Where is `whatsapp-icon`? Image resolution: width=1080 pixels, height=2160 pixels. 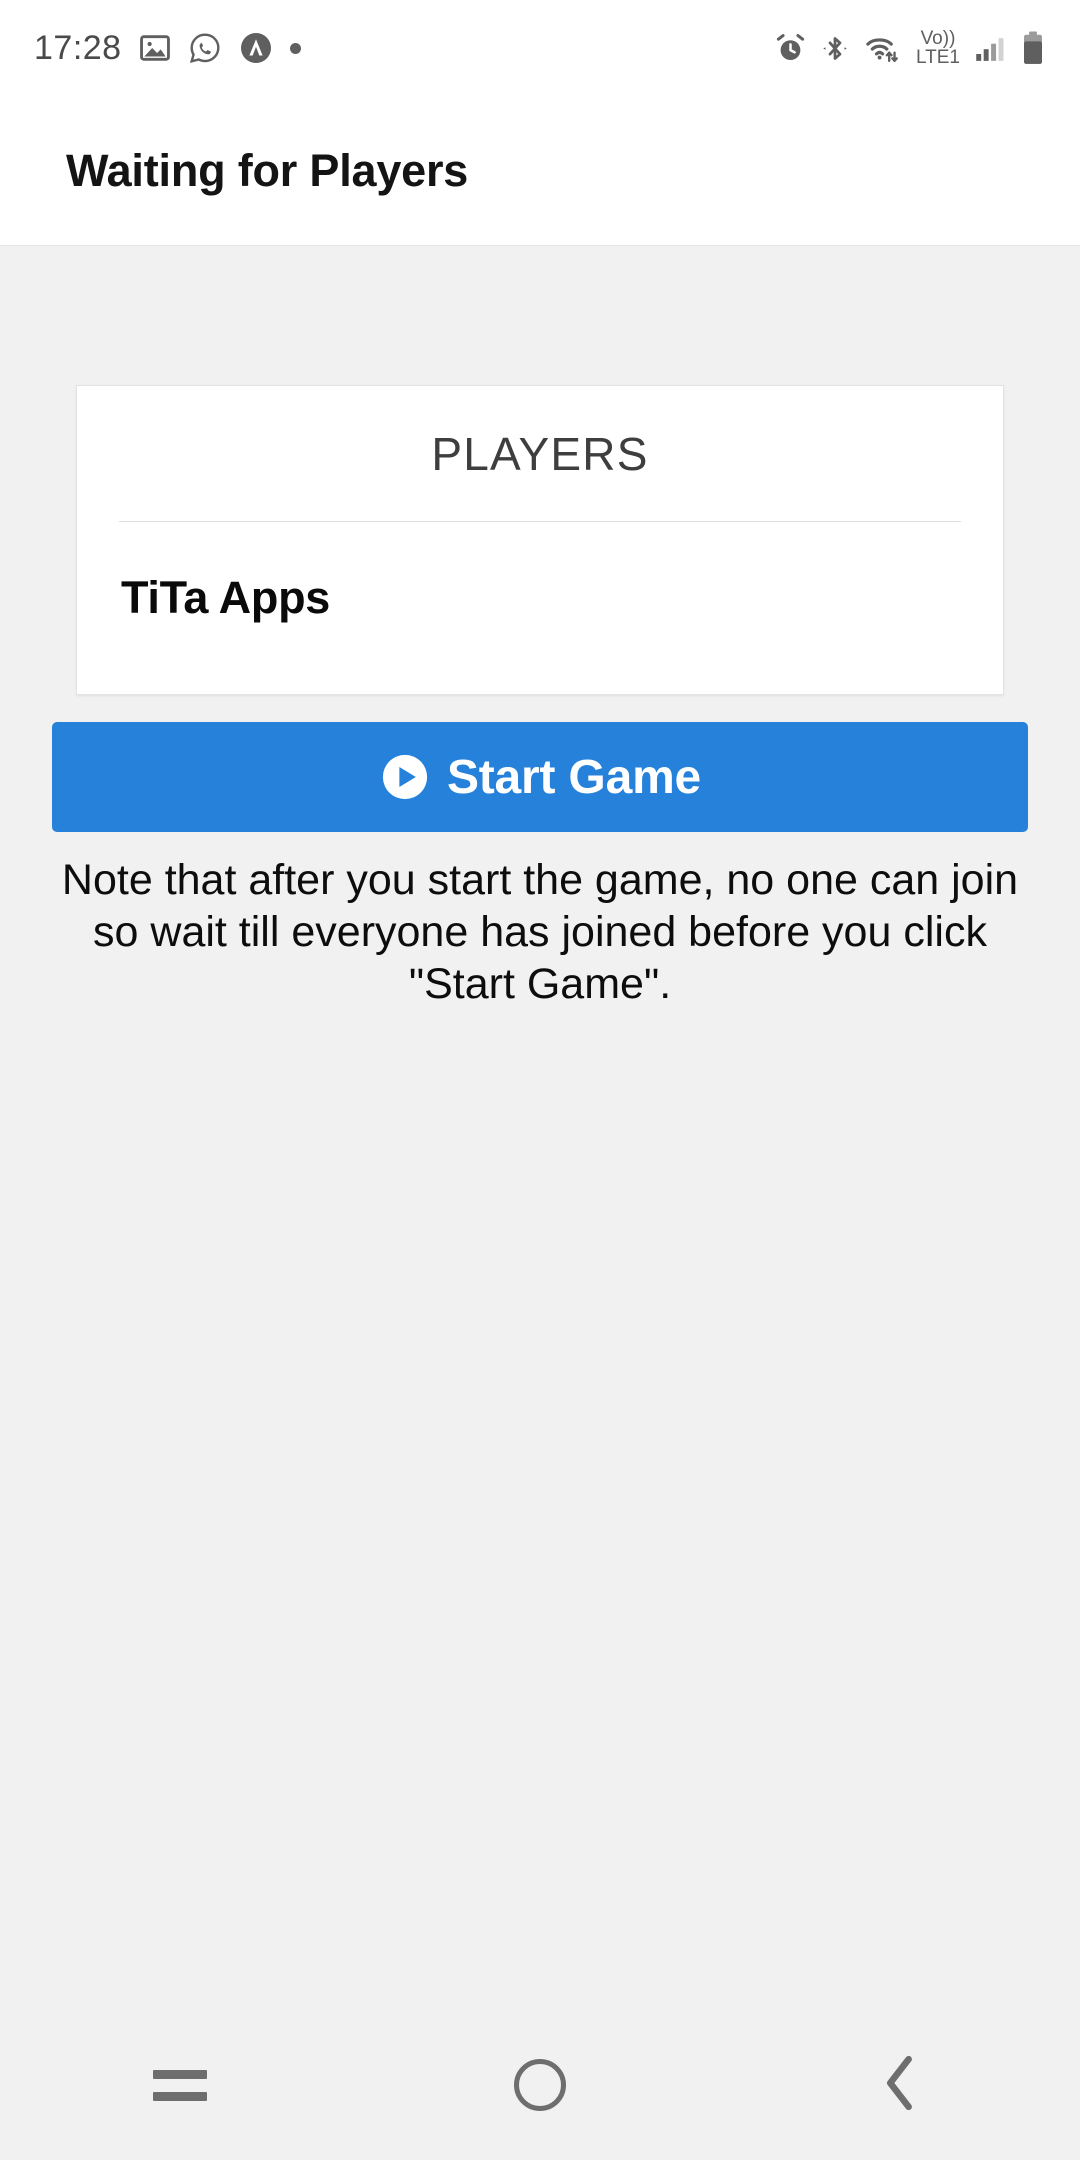
whatsapp-icon is located at coordinates (205, 48).